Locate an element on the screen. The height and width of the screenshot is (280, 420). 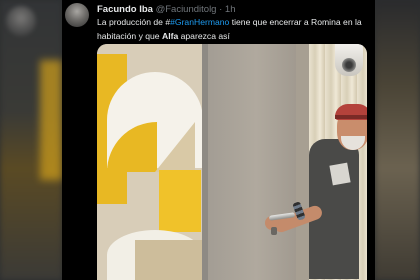
author-name: Facundo Iba is located at coordinates (125, 9).